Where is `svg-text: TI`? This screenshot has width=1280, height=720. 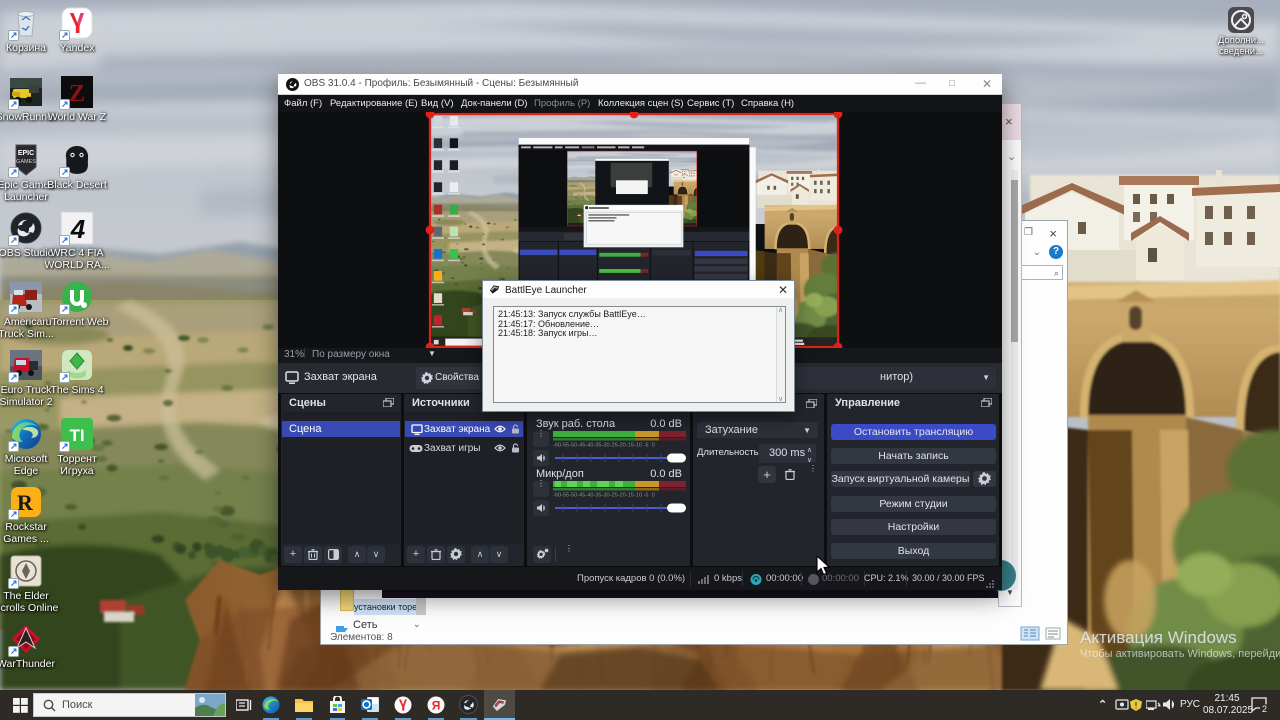
svg-text: TI is located at coordinates (76, 435).